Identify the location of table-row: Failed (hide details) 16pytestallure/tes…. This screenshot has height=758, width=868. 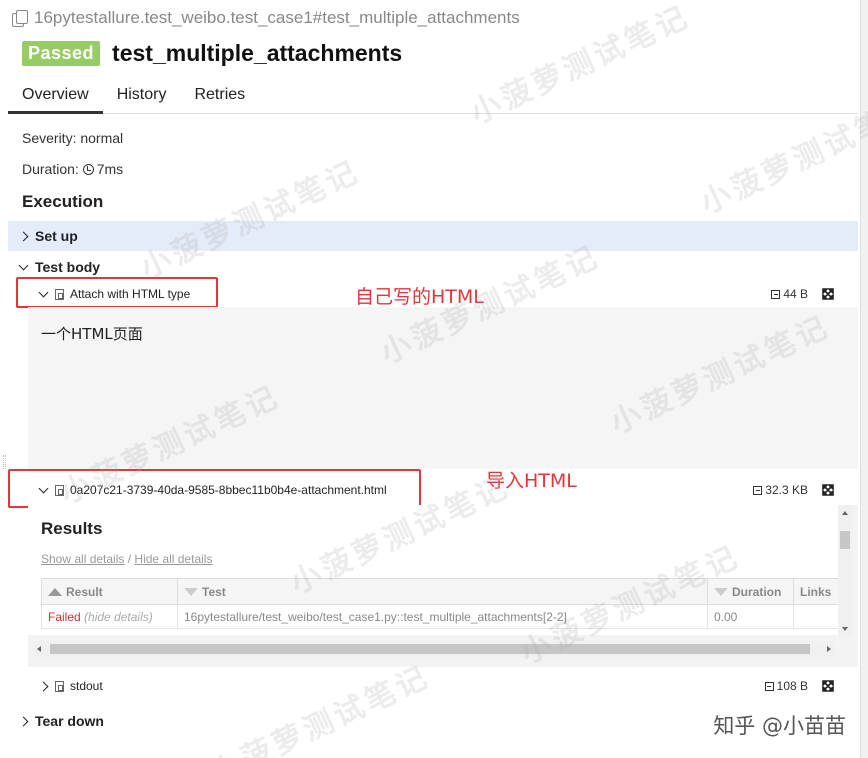
(439, 616).